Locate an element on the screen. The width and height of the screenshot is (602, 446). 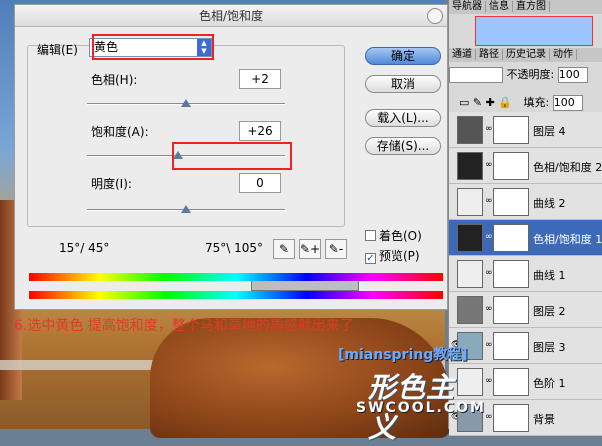
fill-input: 100 is located at coordinates (567, 103).